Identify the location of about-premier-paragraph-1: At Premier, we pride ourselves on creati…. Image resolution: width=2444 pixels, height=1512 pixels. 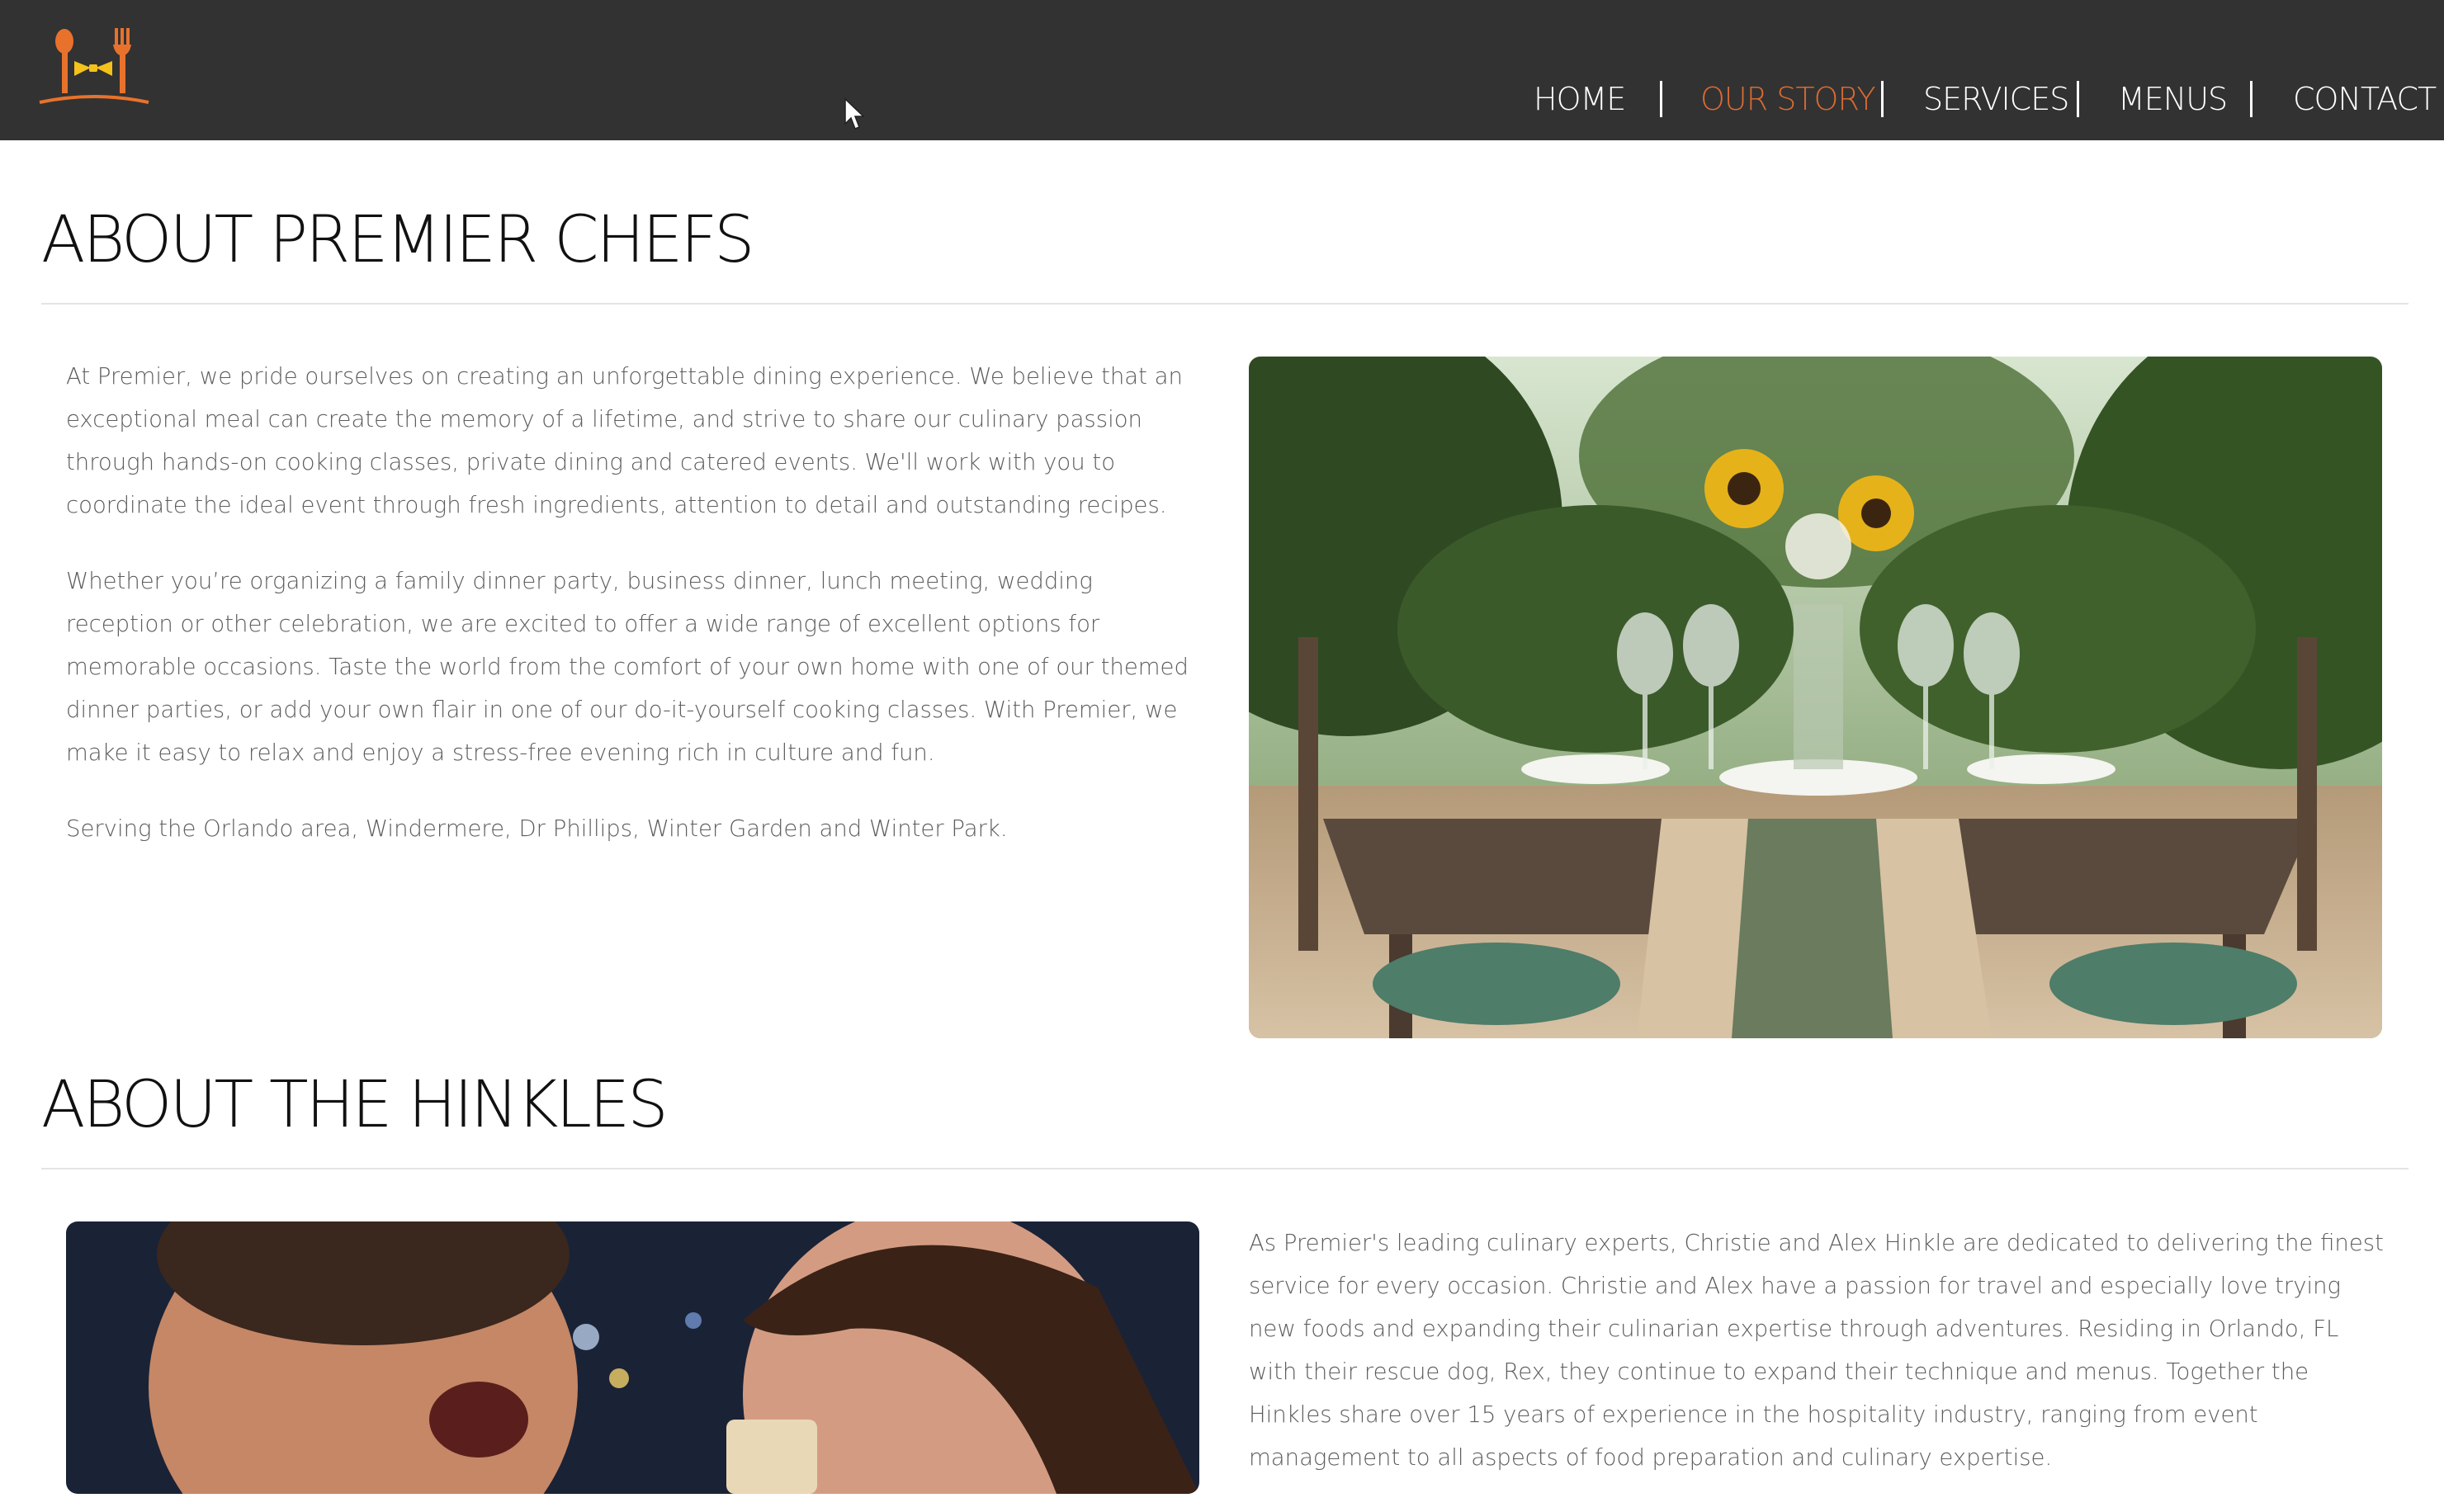
(624, 440).